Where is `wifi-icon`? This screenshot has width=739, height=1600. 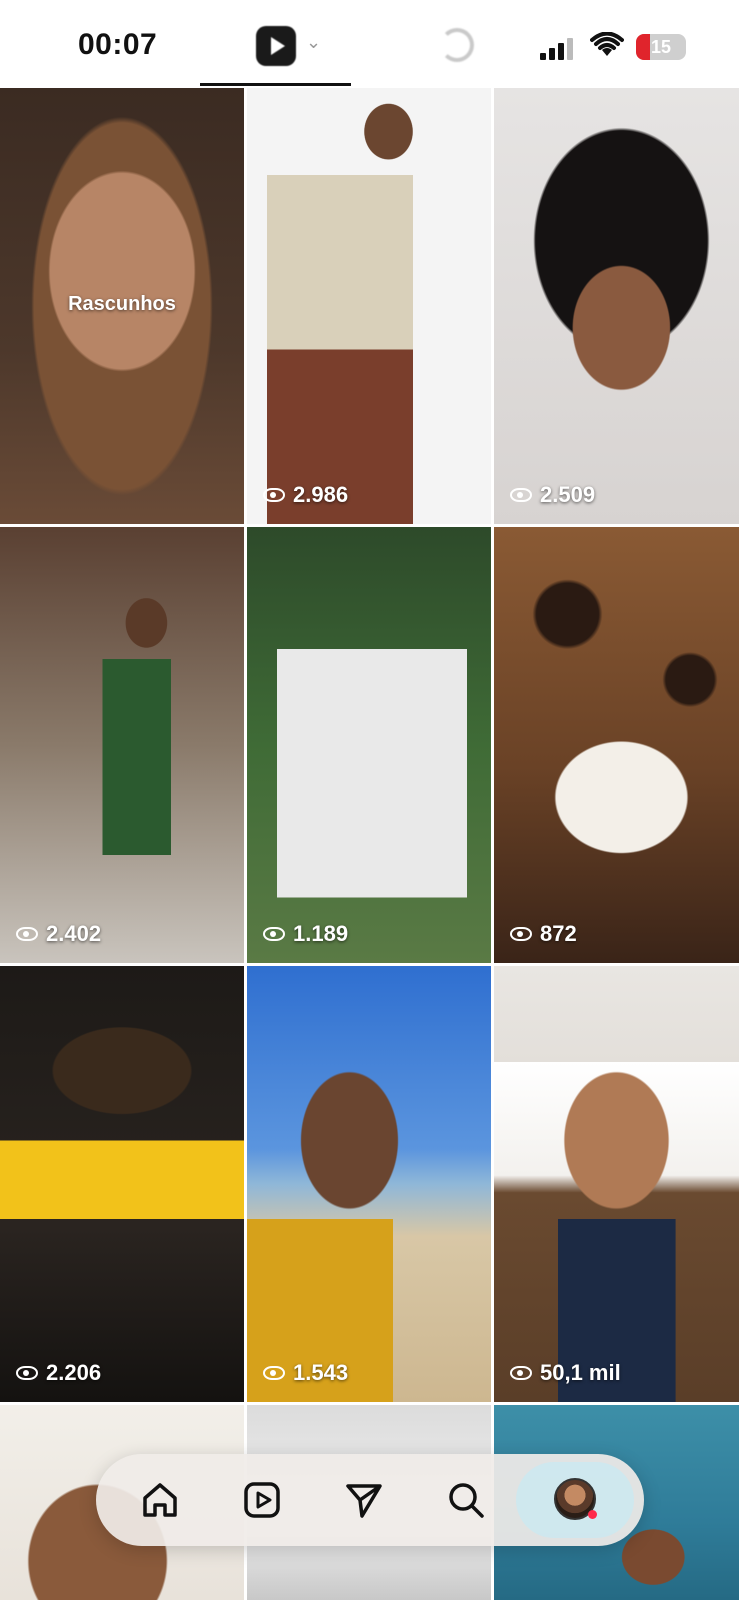 wifi-icon is located at coordinates (607, 44).